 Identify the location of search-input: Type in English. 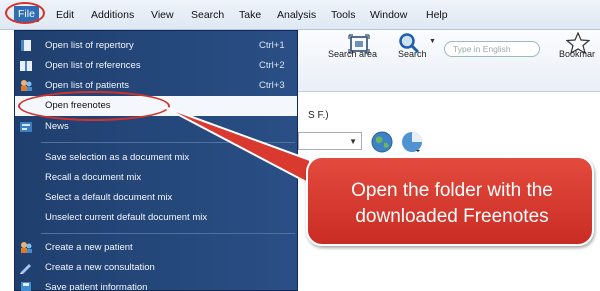
(492, 49).